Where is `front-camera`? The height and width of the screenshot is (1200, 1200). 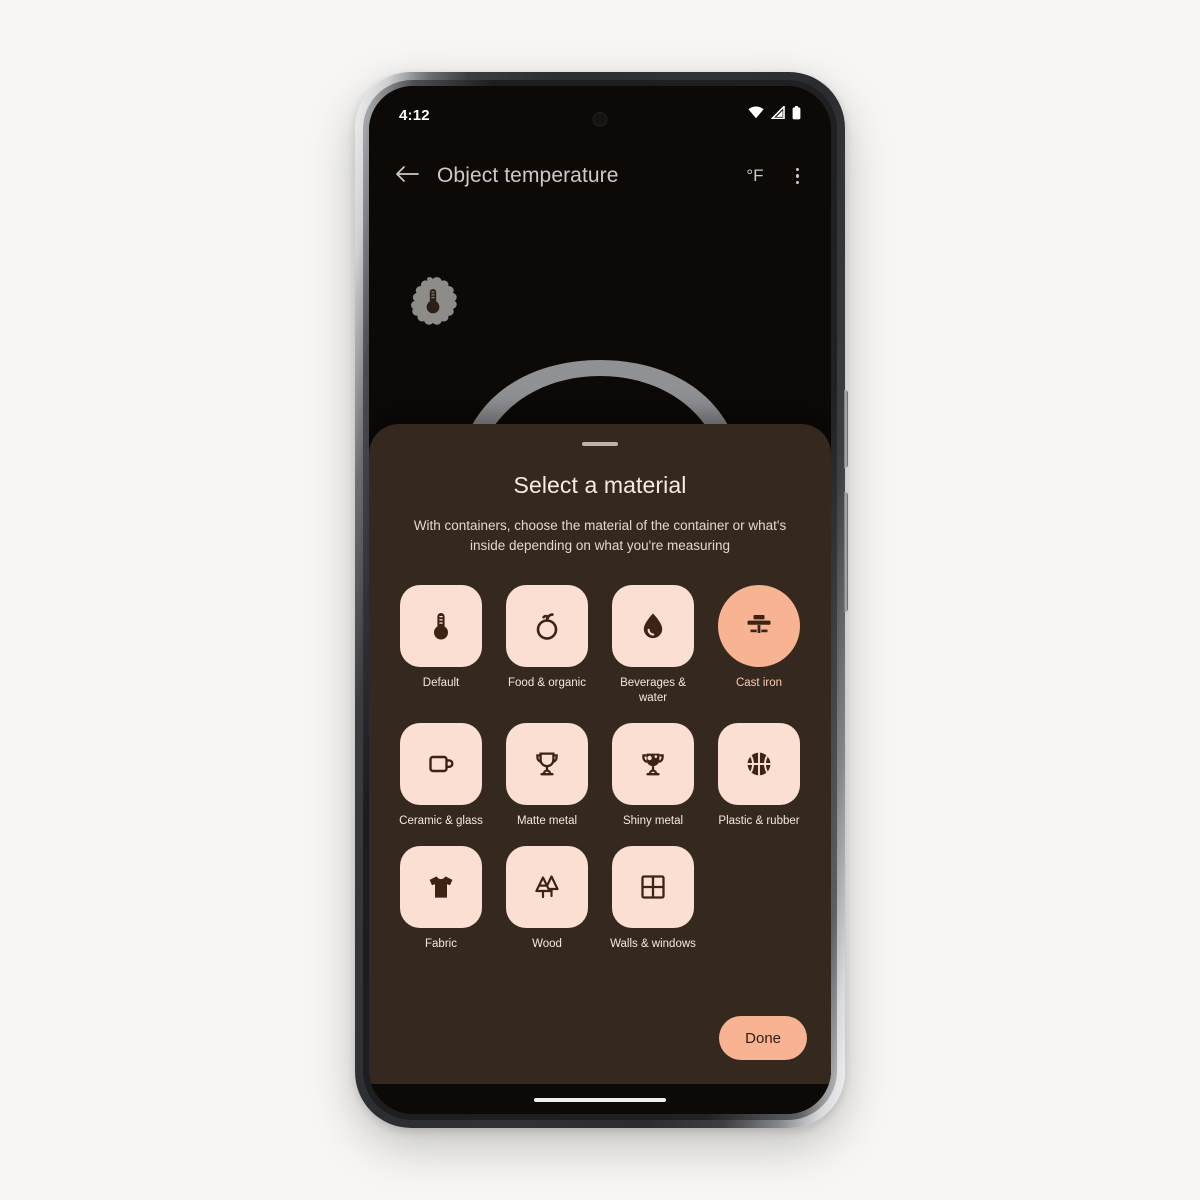
front-camera is located at coordinates (600, 119).